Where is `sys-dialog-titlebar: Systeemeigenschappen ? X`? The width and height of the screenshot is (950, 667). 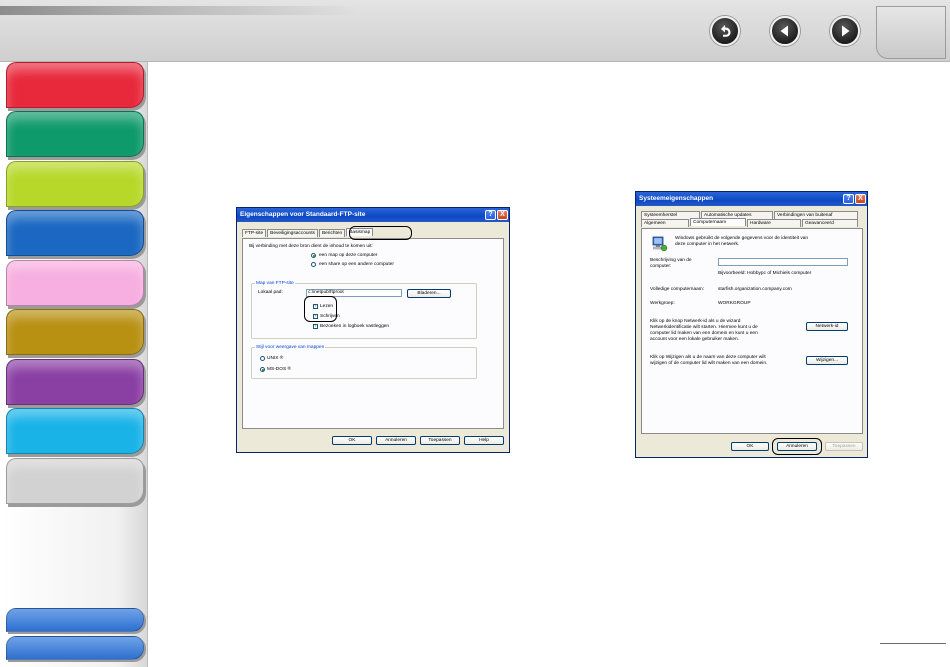 sys-dialog-titlebar: Systeemeigenschappen ? X is located at coordinates (751, 199).